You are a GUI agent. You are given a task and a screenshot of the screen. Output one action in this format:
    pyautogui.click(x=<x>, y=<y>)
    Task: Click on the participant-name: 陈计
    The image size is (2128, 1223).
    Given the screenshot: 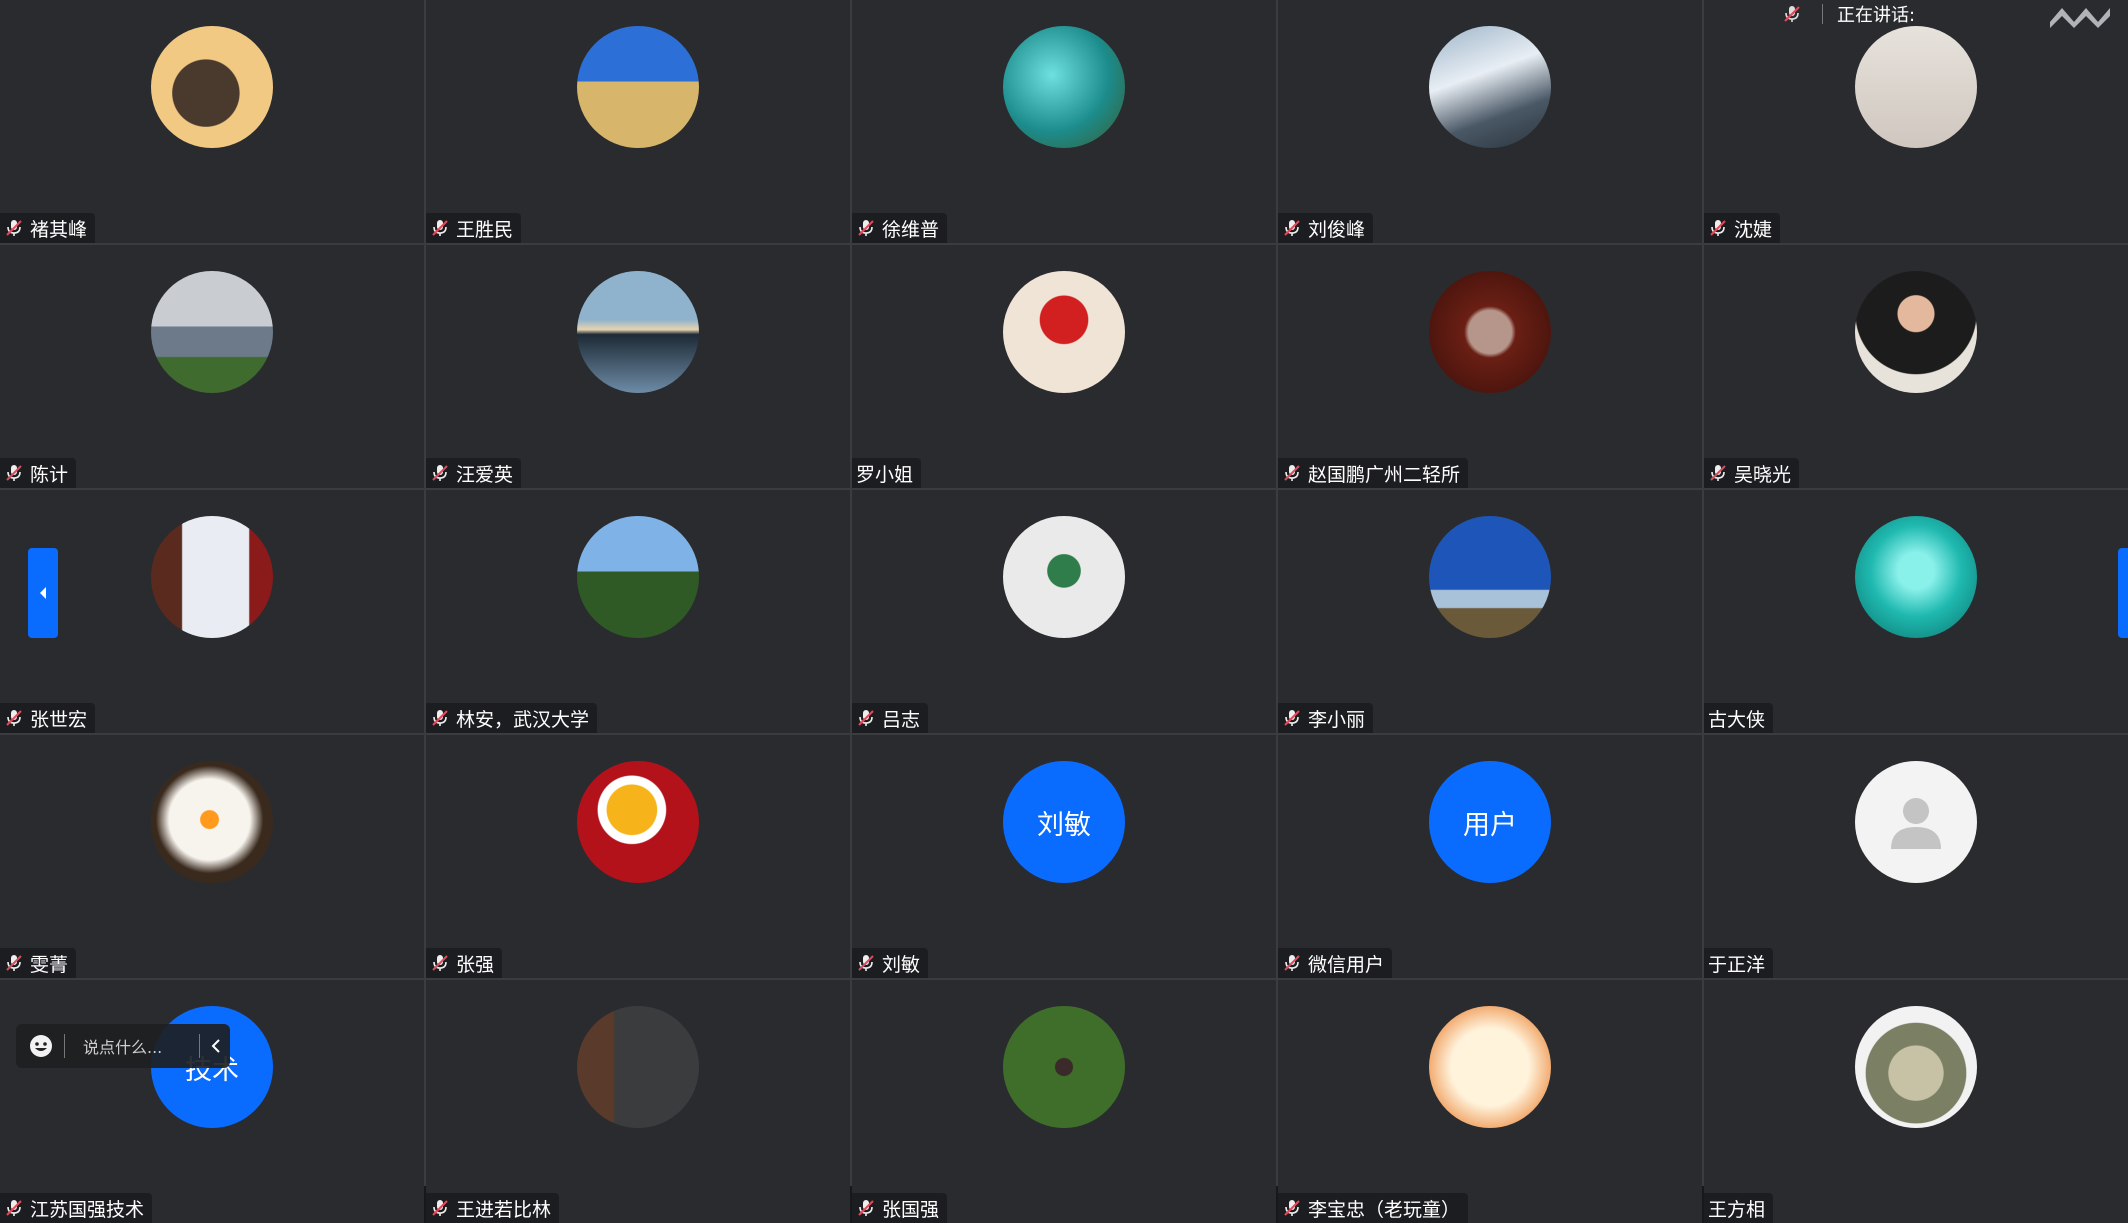 What is the action you would take?
    pyautogui.click(x=49, y=474)
    